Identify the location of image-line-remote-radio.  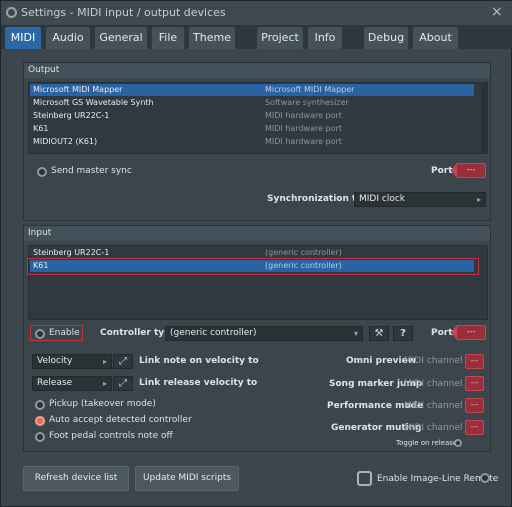
(485, 478).